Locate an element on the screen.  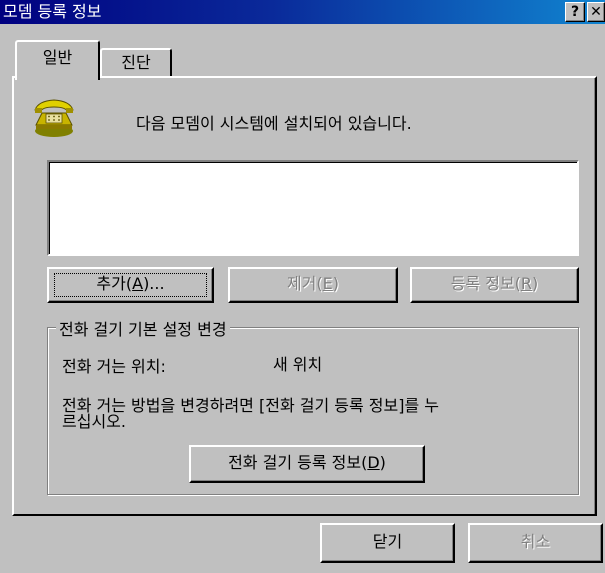
dialing-properties-button: 전화 걸기 등록 정보(D) is located at coordinates (307, 464).